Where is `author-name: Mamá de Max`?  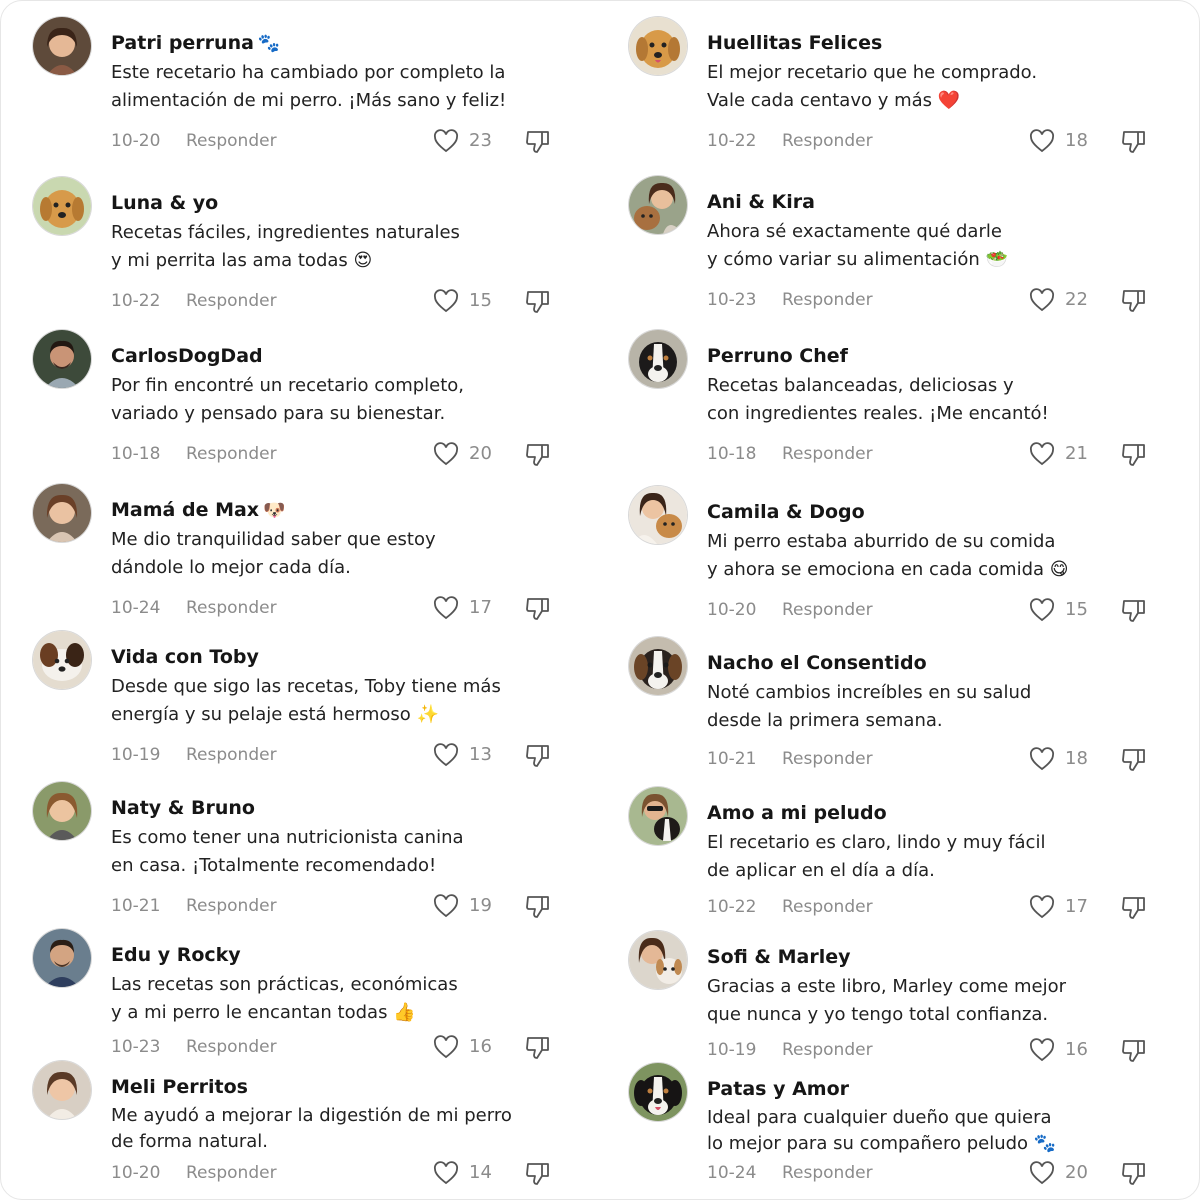
author-name: Mamá de Max is located at coordinates (185, 510).